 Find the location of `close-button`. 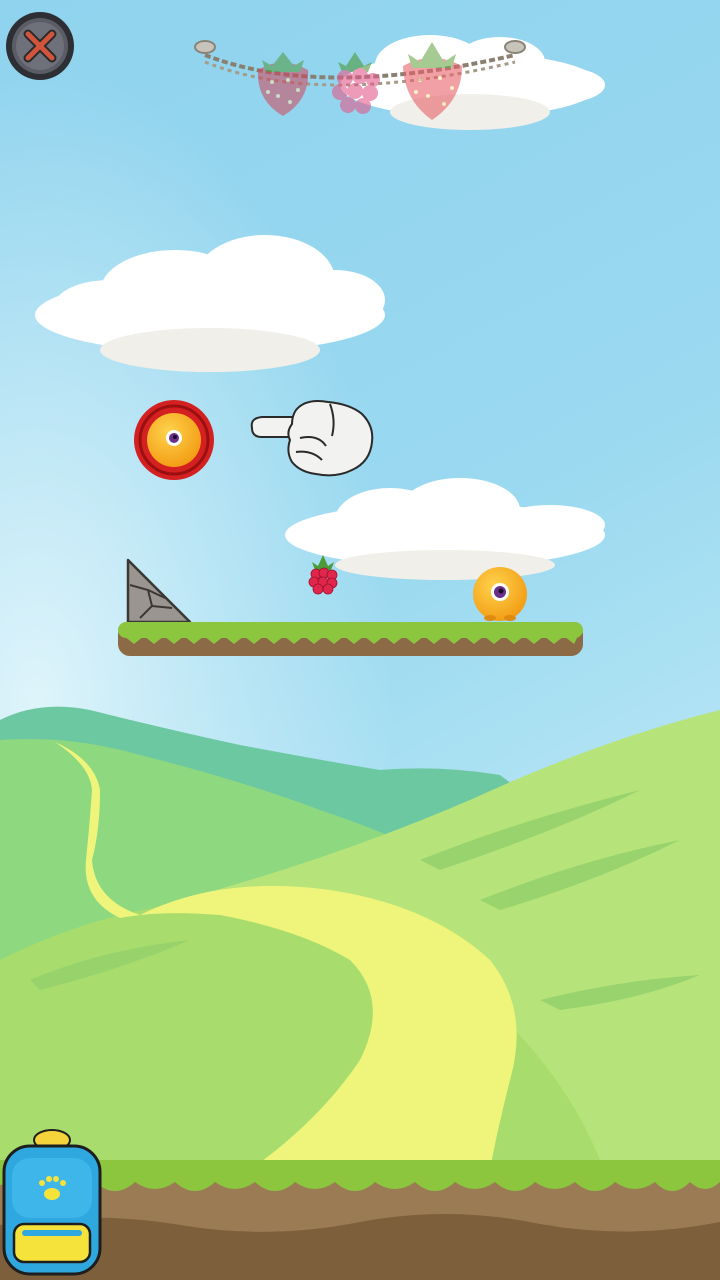

close-button is located at coordinates (40, 46).